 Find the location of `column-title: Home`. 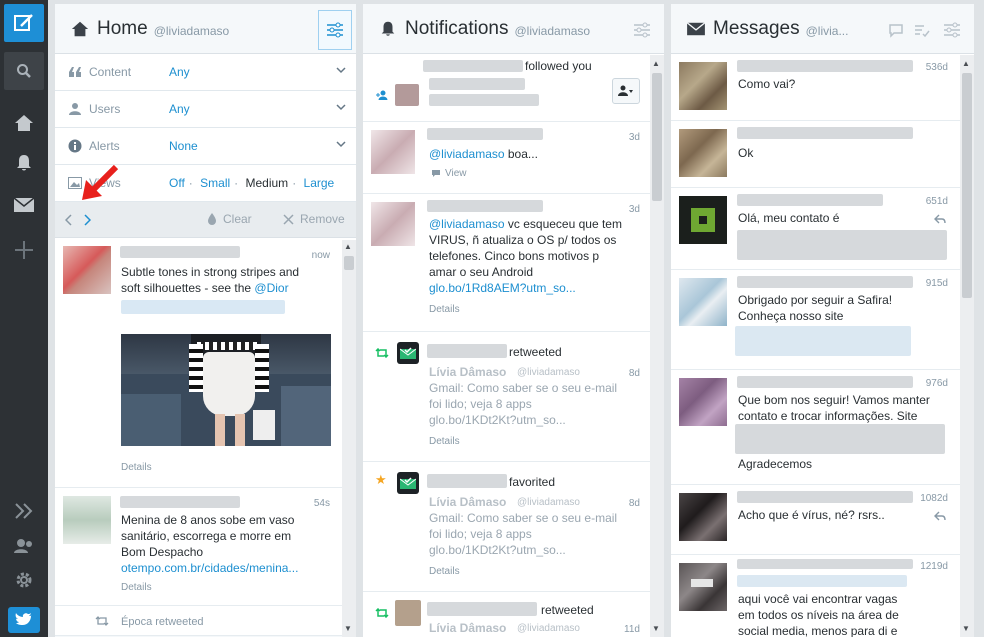

column-title: Home is located at coordinates (122, 28).